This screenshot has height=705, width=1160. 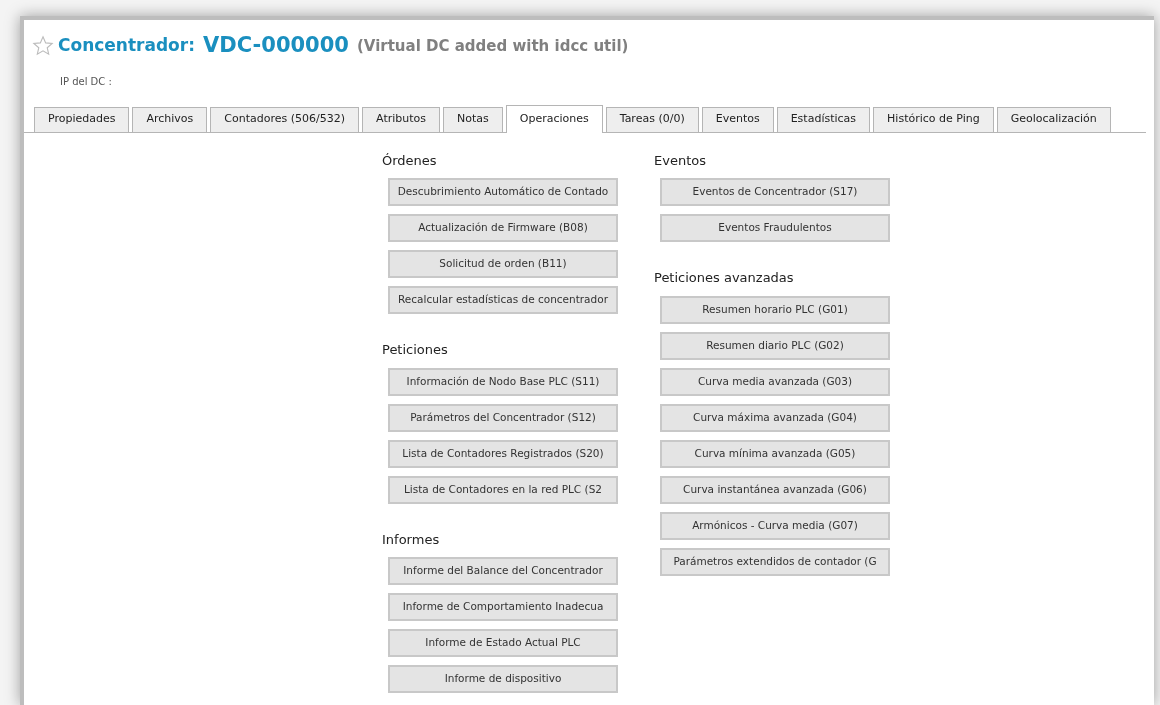 I want to click on operation-button: Información de Nodo Base PLC (S11), so click(x=503, y=381).